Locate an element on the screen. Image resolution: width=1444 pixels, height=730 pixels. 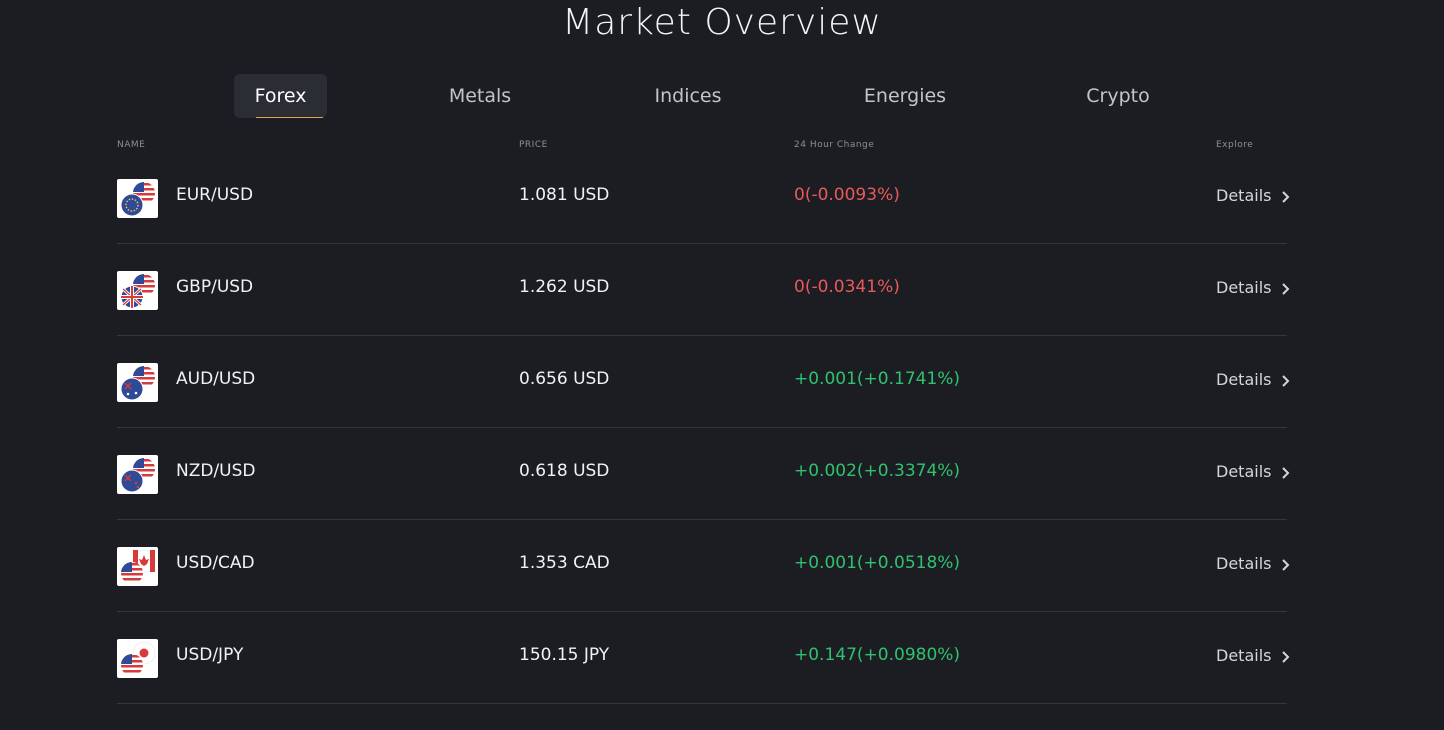
pair-price: 0.618 USD is located at coordinates (564, 471).